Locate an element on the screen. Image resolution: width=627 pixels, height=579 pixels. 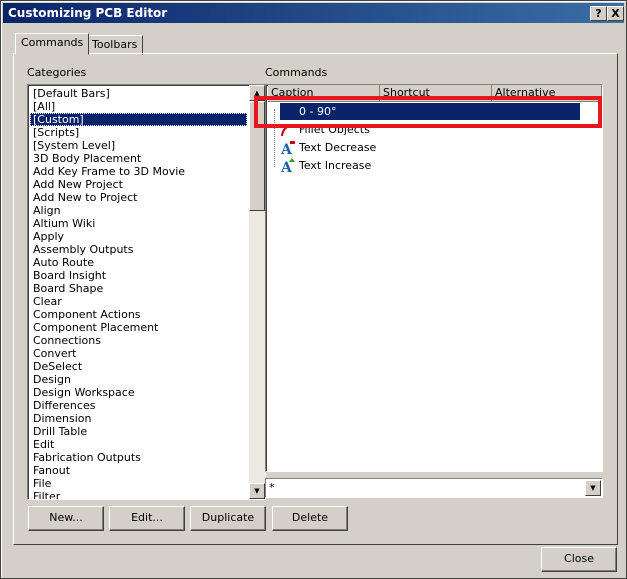
category-item: Convert is located at coordinates (138, 353).